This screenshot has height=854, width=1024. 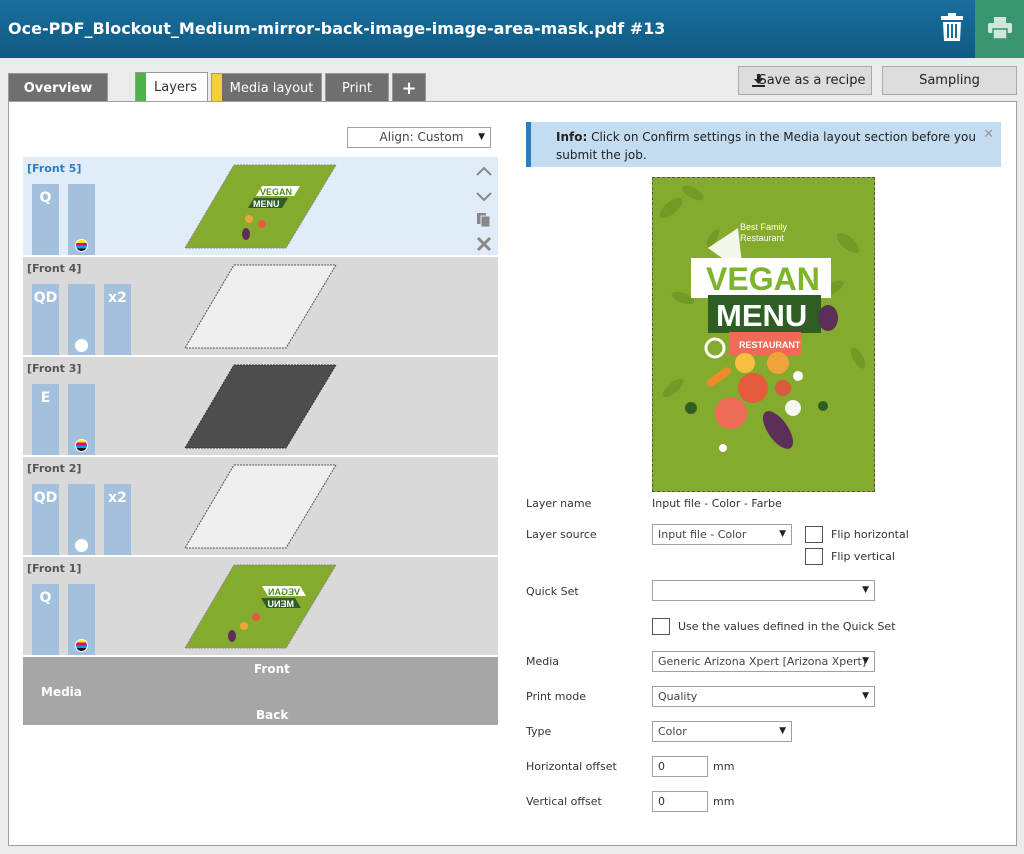 I want to click on horizontal-offset-label: Horizontal offset, so click(x=571, y=766).